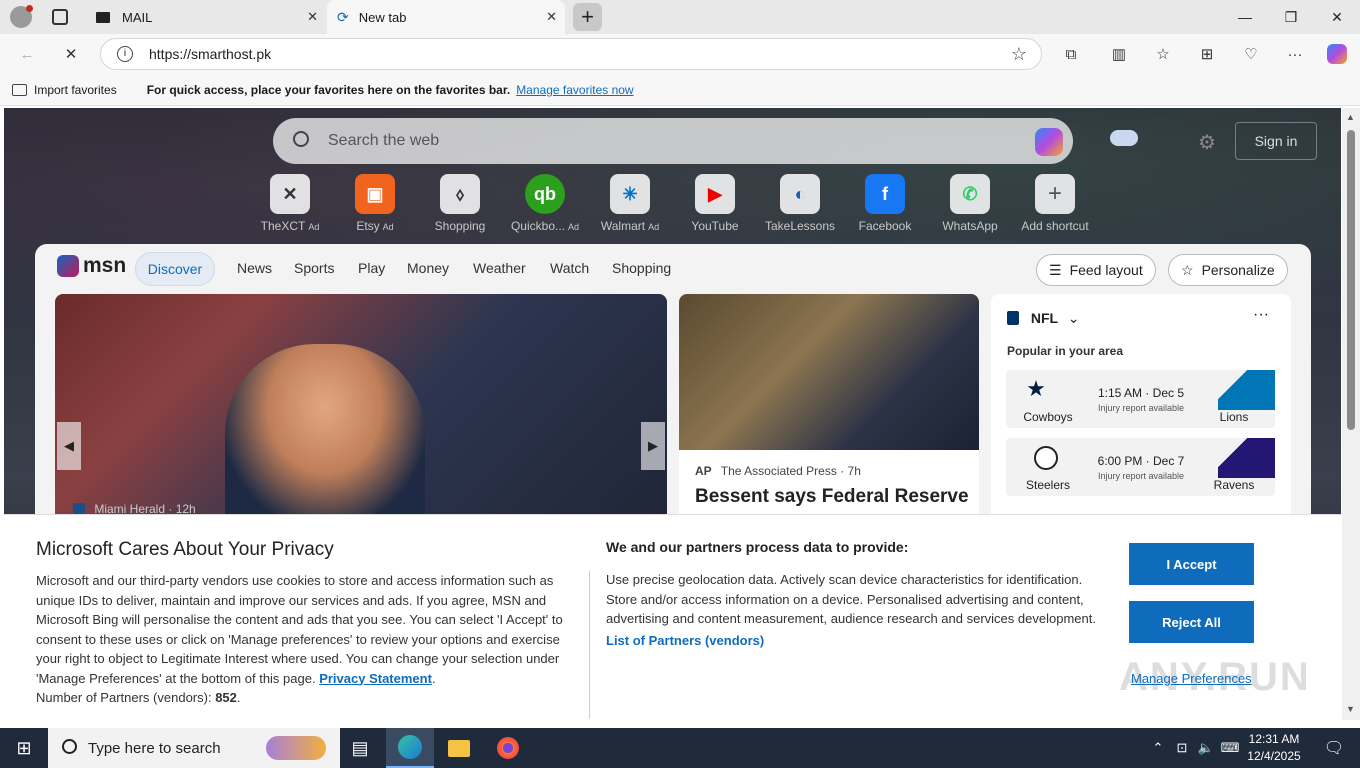  What do you see at coordinates (1096, 270) in the screenshot?
I see `feed-layout-button: ☰ Feed layout` at bounding box center [1096, 270].